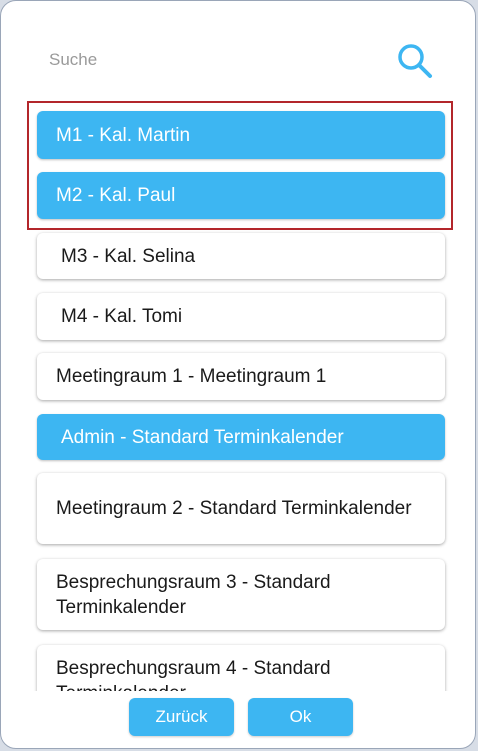  I want to click on calendar-item-label: M3 - Kal. Selina, so click(128, 256).